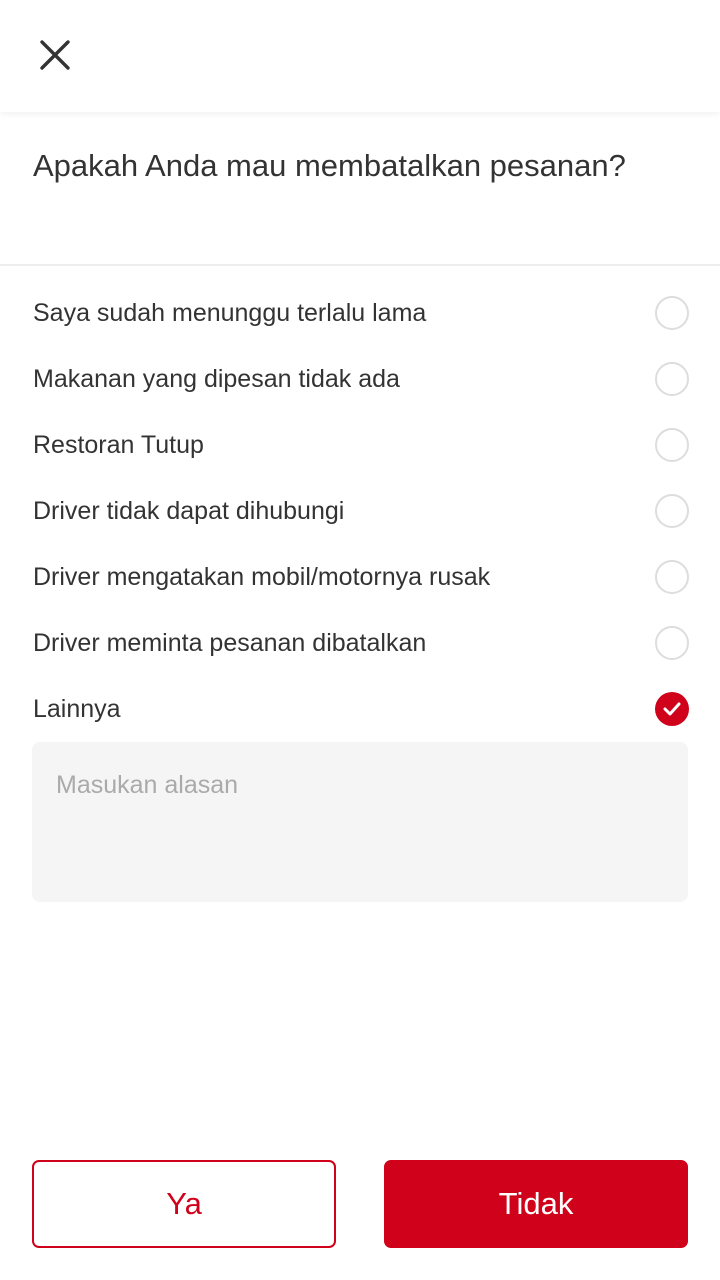 The width and height of the screenshot is (720, 1280). I want to click on reason-label: Driver mengatakan mobil/motornya rusak, so click(262, 577).